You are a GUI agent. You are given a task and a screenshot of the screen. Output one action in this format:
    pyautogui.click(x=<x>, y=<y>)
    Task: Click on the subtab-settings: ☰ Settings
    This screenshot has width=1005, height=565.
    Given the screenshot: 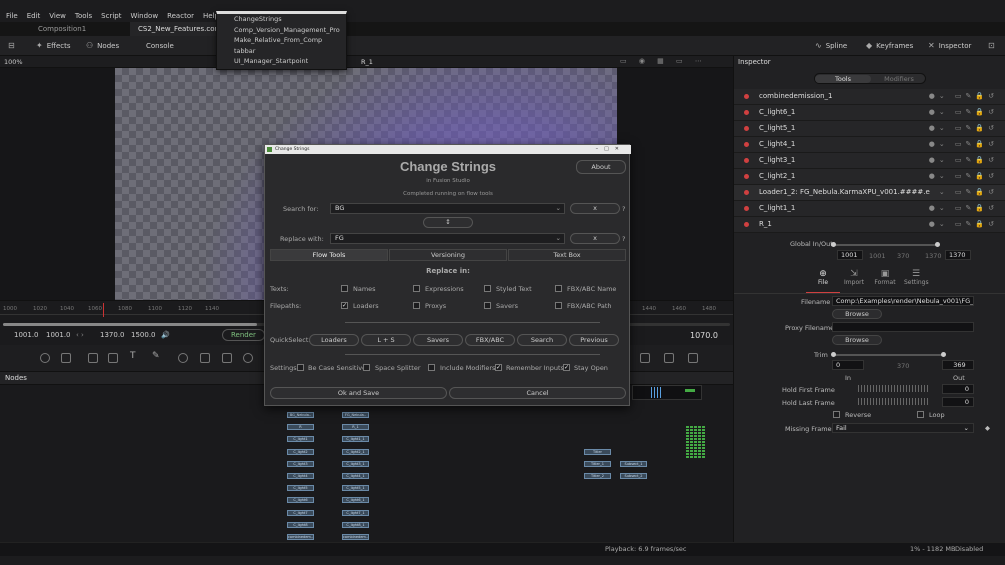 What is the action you would take?
    pyautogui.click(x=916, y=277)
    